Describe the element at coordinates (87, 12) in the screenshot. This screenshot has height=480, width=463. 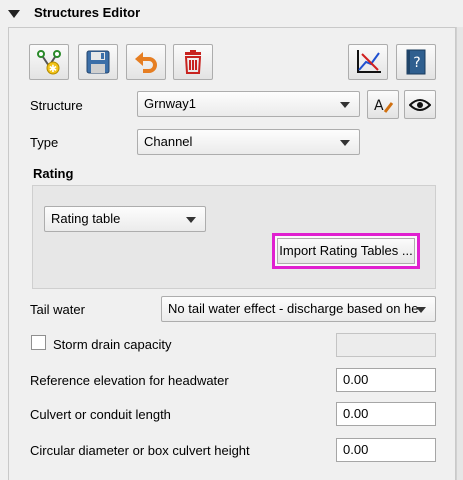
I see `panel-title: Structures Editor` at that location.